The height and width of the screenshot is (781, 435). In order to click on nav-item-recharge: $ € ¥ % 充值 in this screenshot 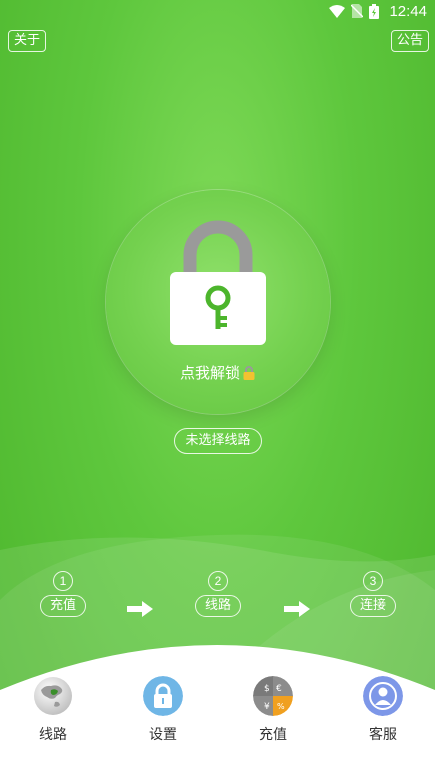, I will do `click(273, 710)`.